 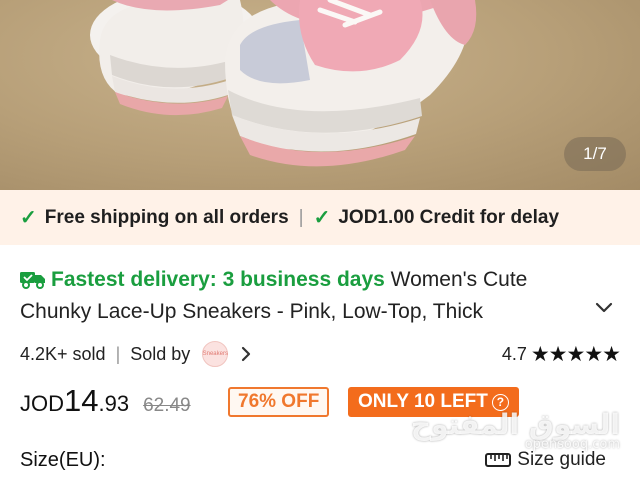 I want to click on price-currency: JOD, so click(x=42, y=403).